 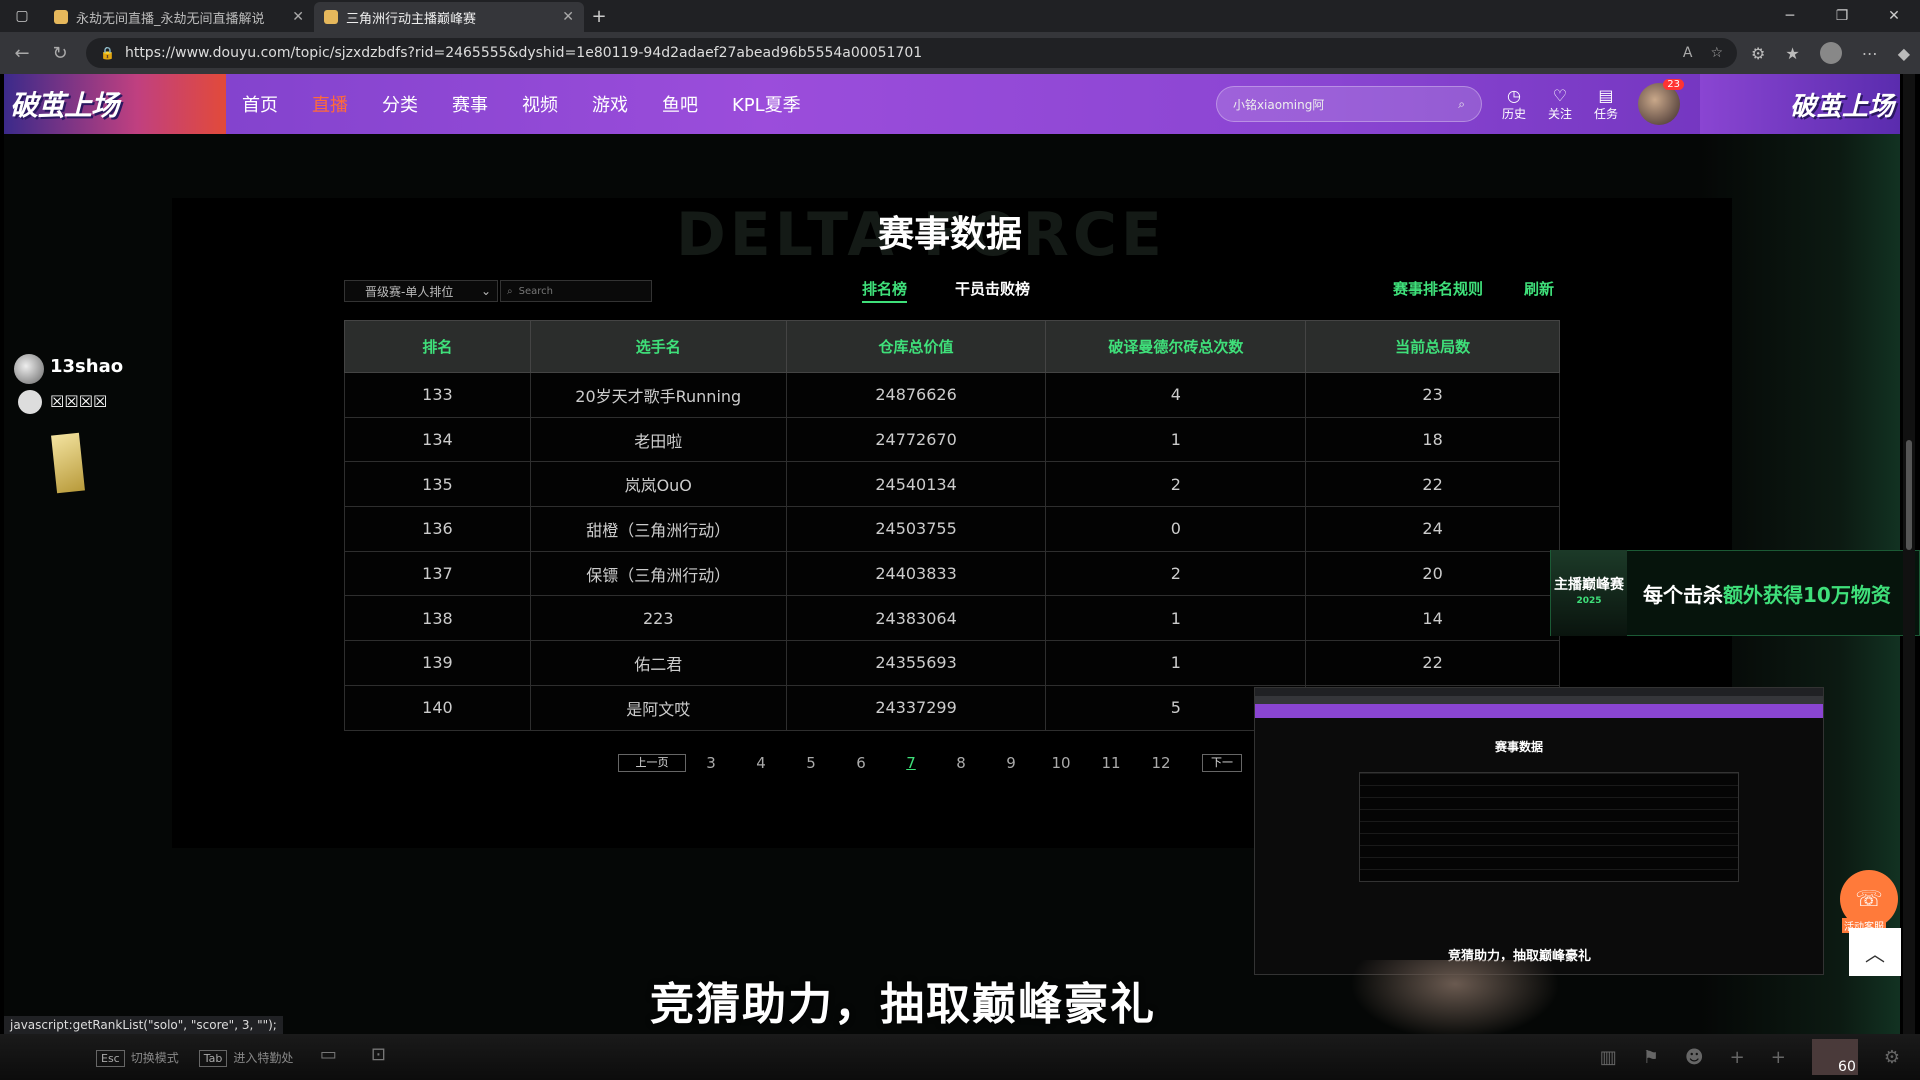 I want to click on nav-games: 游戏, so click(x=610, y=104).